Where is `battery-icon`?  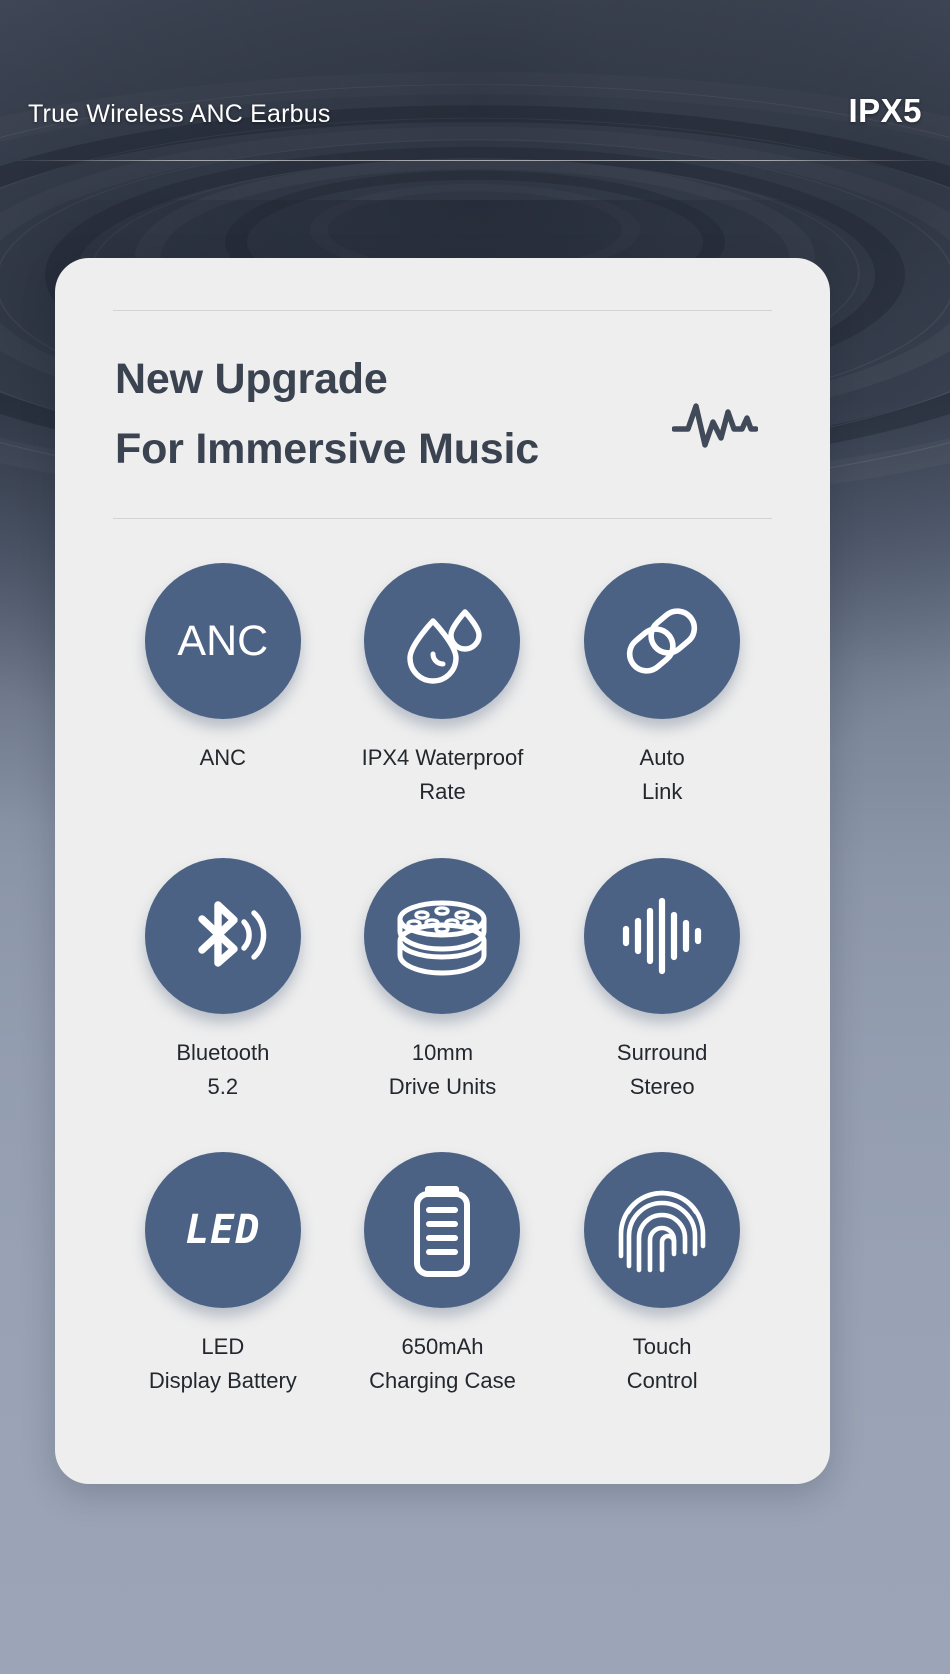
battery-icon is located at coordinates (442, 1230).